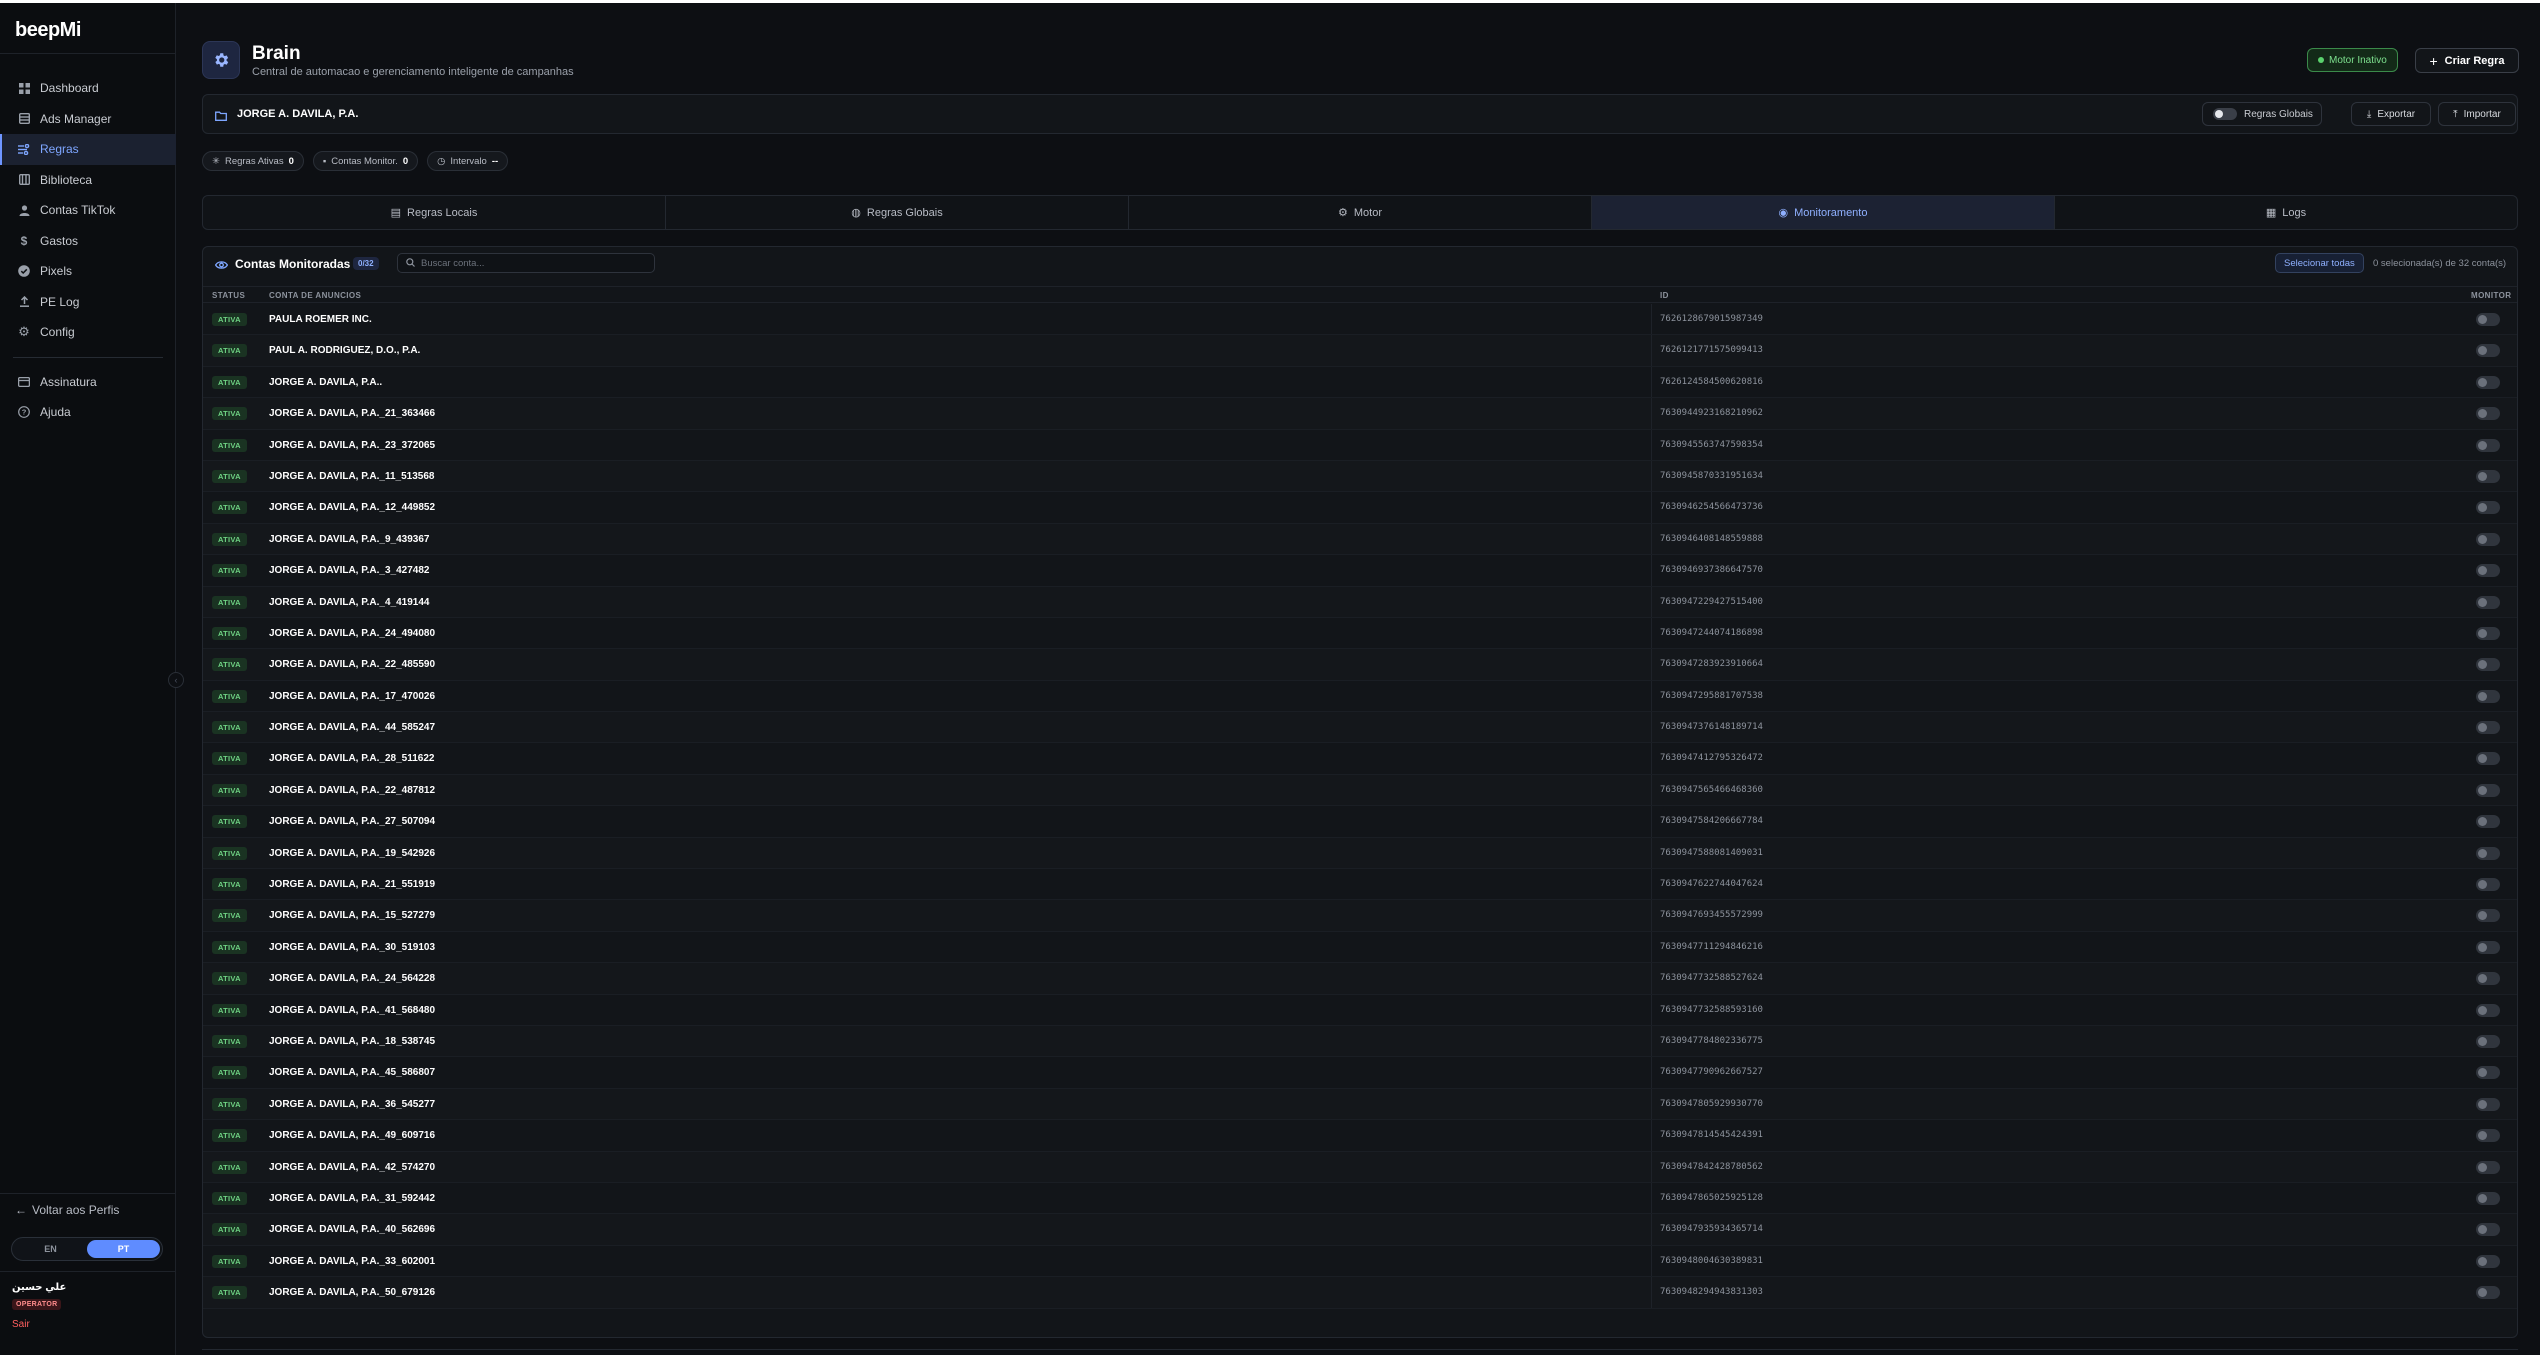 This screenshot has height=1355, width=2540. I want to click on lang-pt-button: PT, so click(123, 1249).